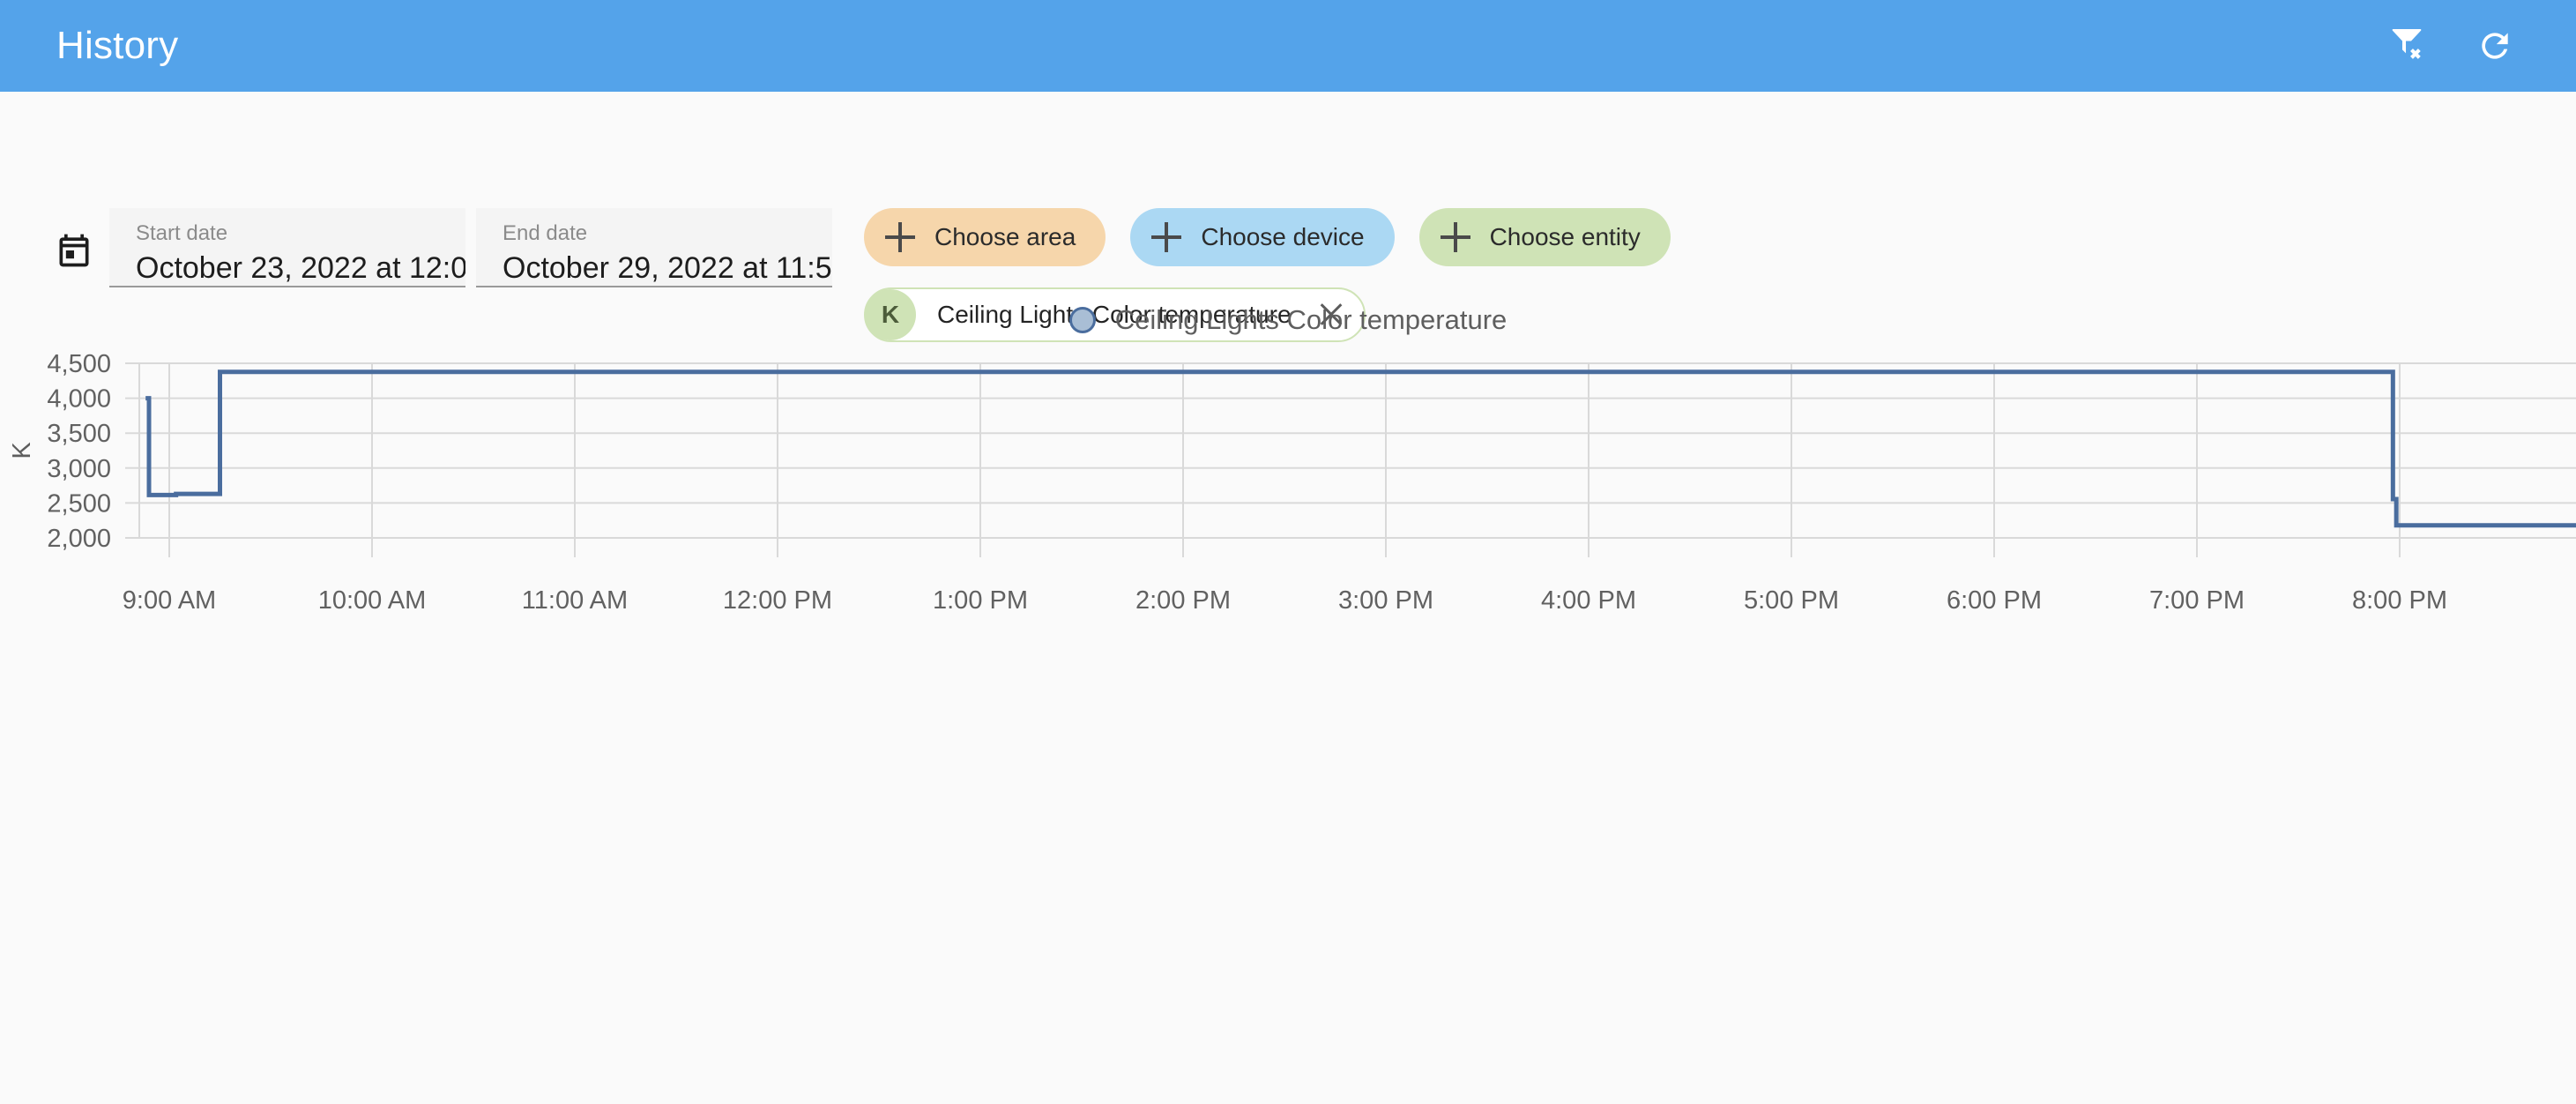 This screenshot has width=2576, height=1104. Describe the element at coordinates (1183, 600) in the screenshot. I see `x-axis-tick-label: 2:00 PM` at that location.